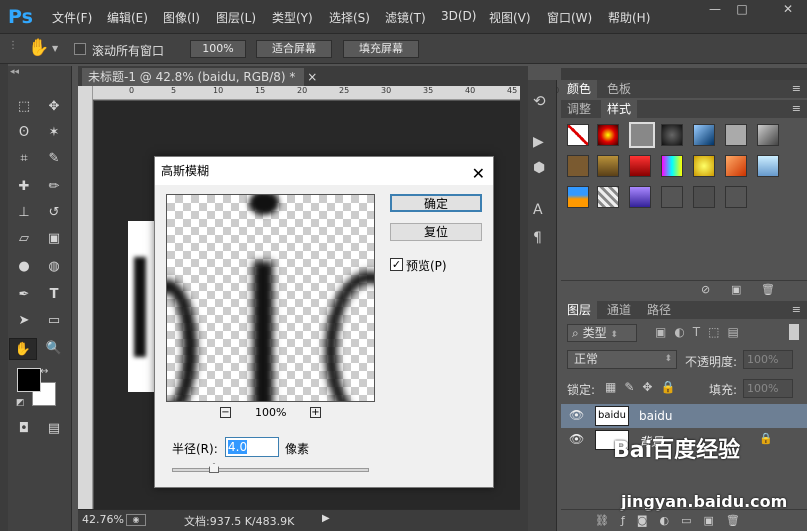 Image resolution: width=807 pixels, height=531 pixels. I want to click on status-menu-arrow-icon: ▶, so click(326, 518).